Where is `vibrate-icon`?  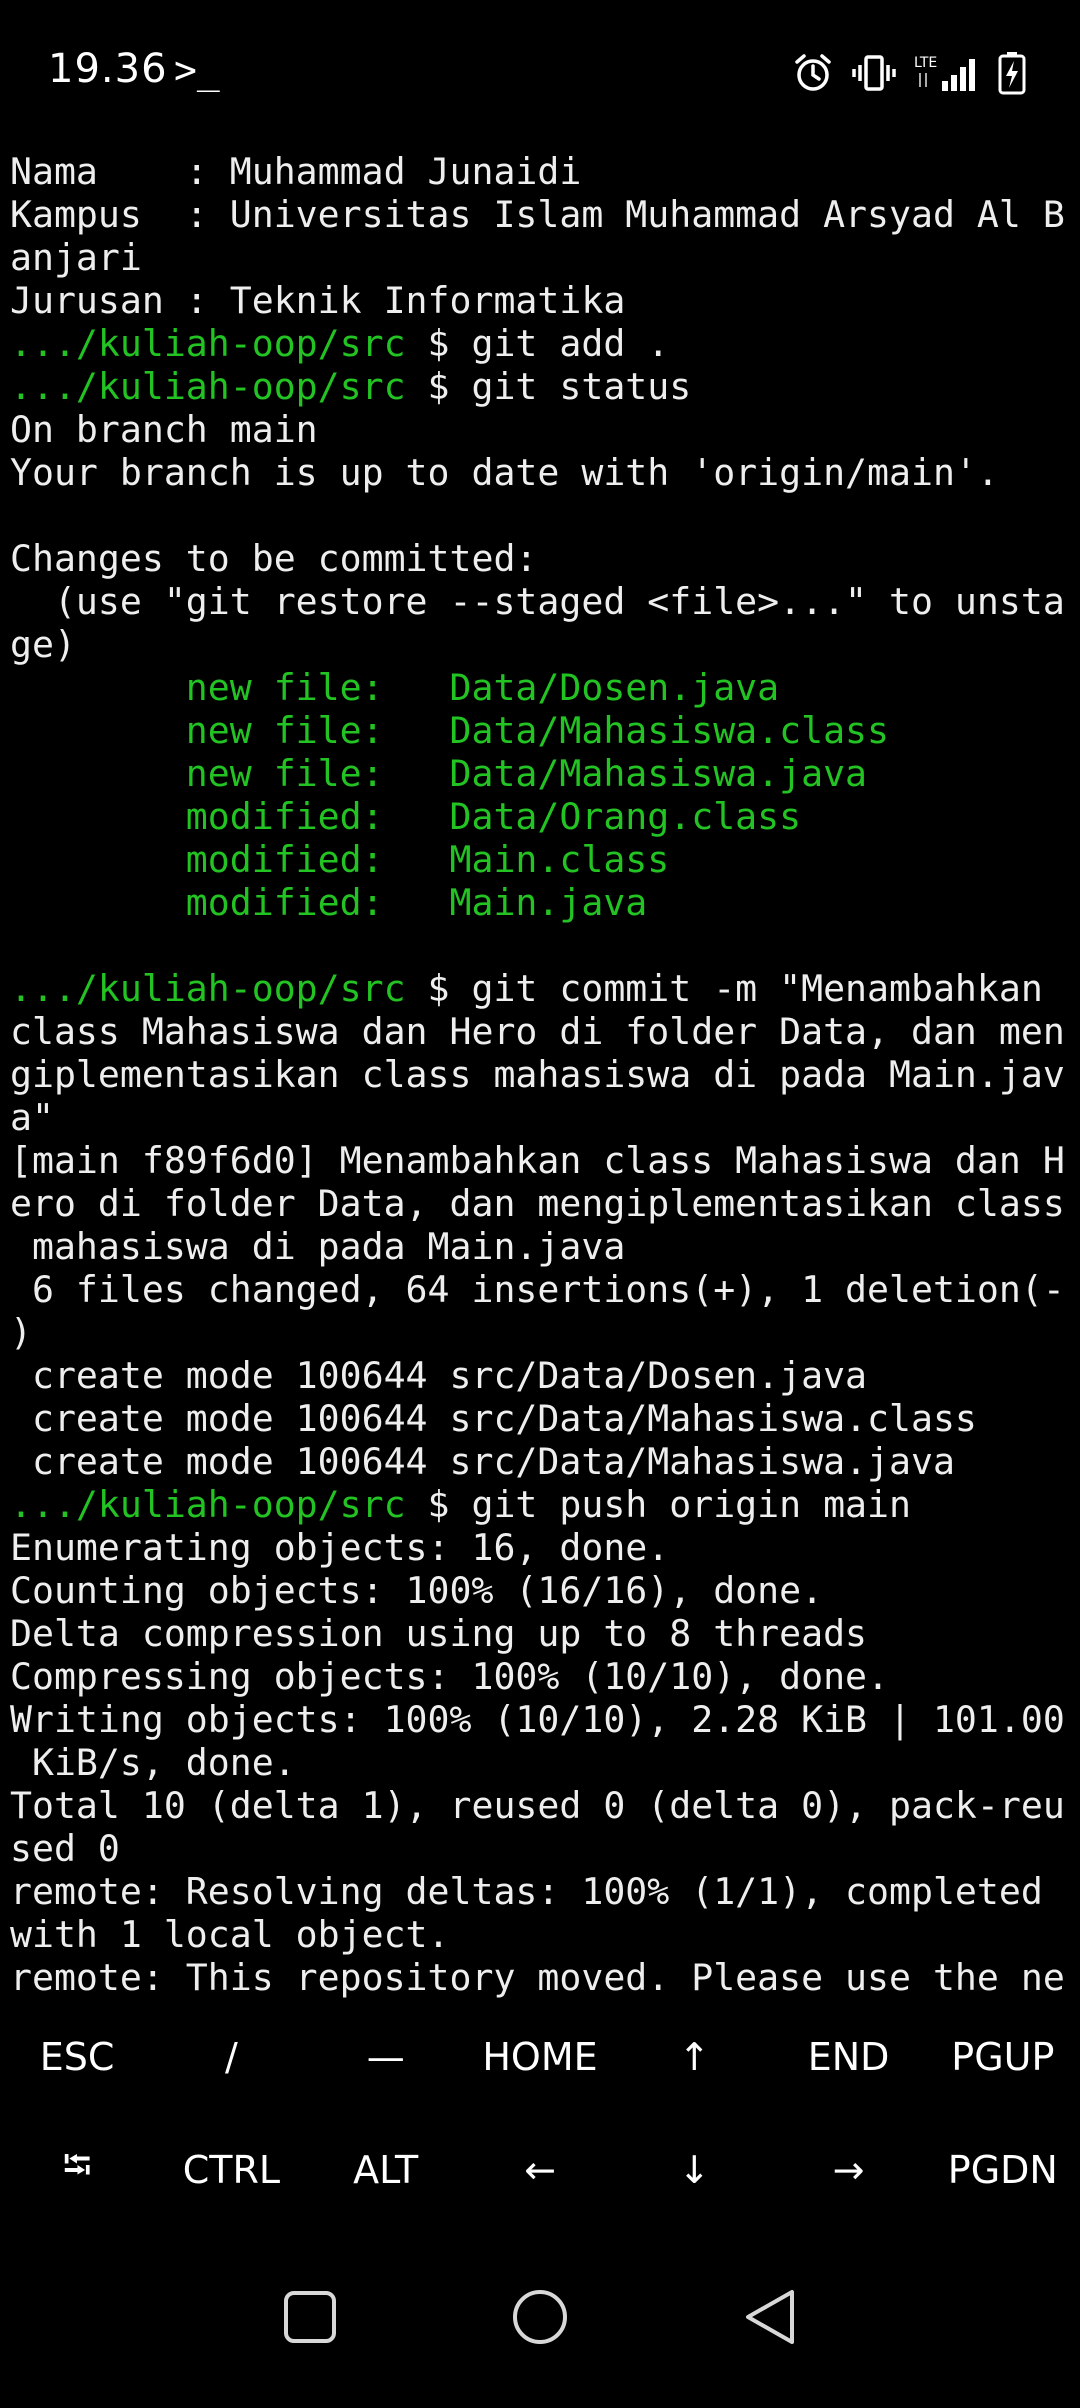 vibrate-icon is located at coordinates (874, 73).